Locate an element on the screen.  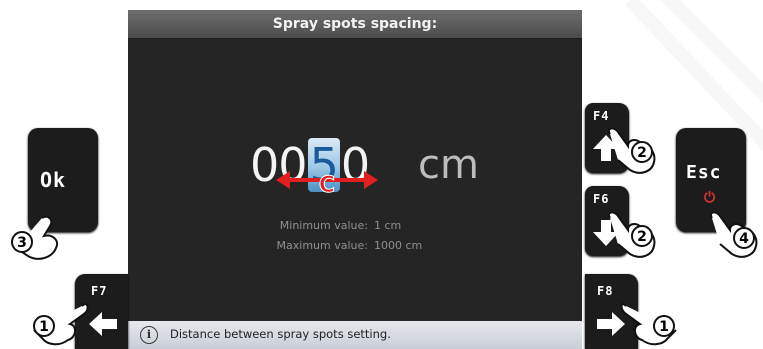
max-label: Maximum value: is located at coordinates (322, 245).